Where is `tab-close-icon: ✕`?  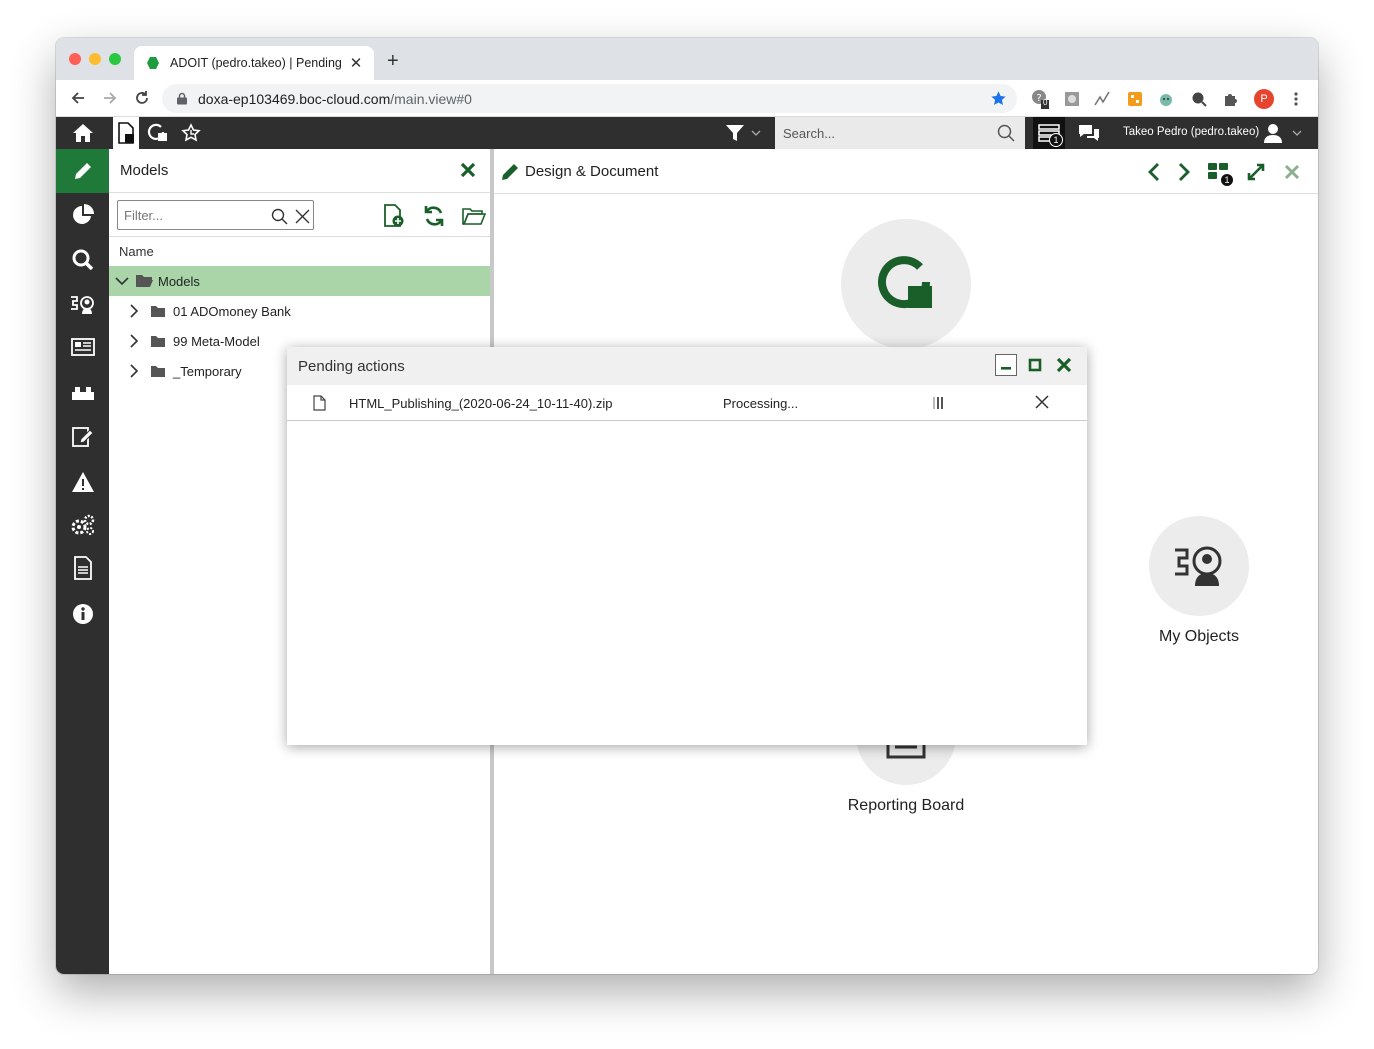
tab-close-icon: ✕ is located at coordinates (356, 63).